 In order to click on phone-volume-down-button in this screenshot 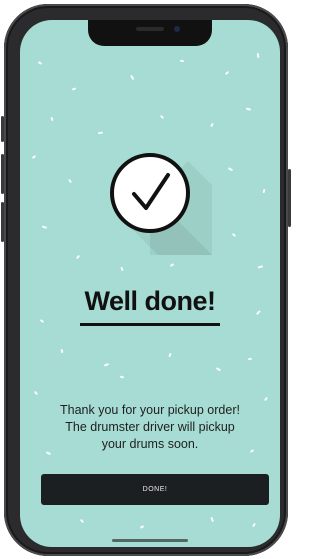, I will do `click(2, 222)`.